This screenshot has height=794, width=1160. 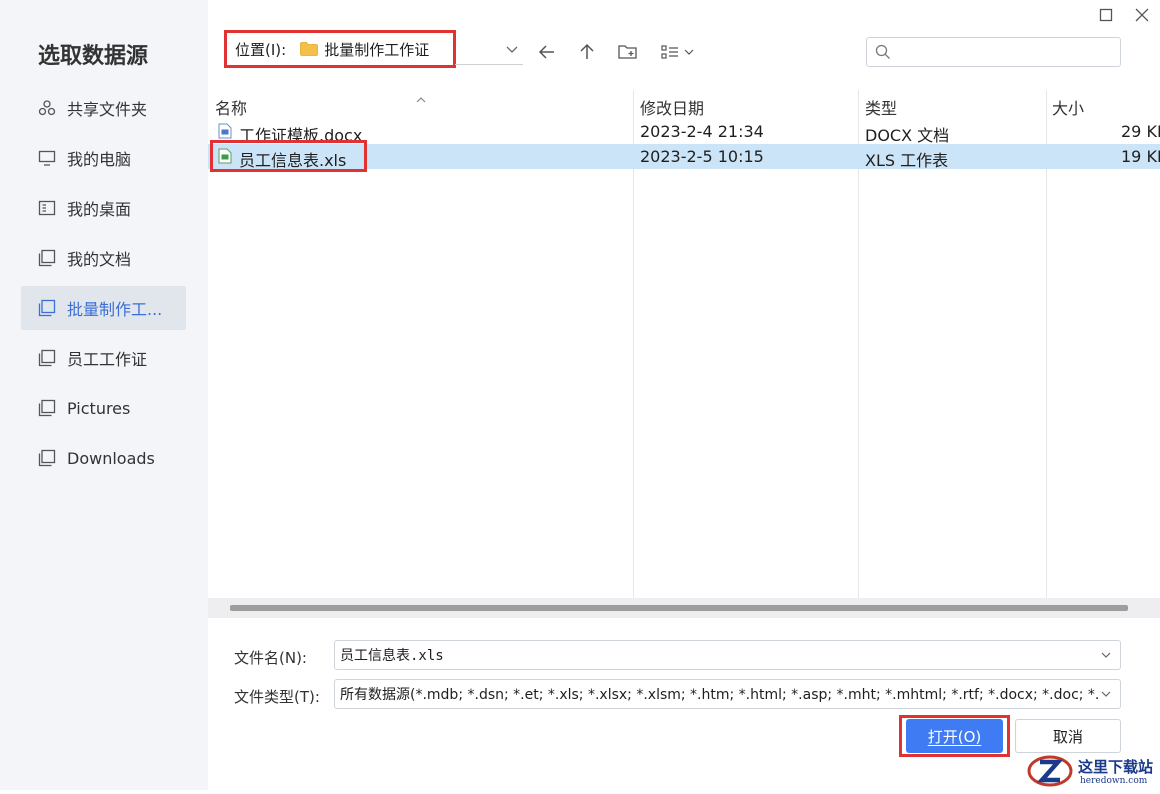 What do you see at coordinates (377, 49) in the screenshot?
I see `location-value: 批量制作工作证` at bounding box center [377, 49].